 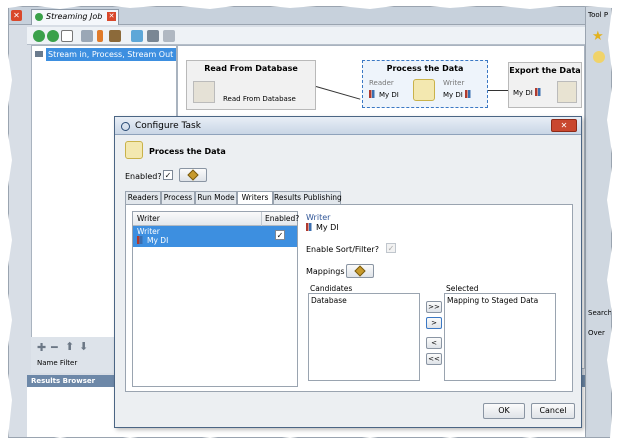 I want to click on close-tab-icon: ✕, so click(x=111, y=16).